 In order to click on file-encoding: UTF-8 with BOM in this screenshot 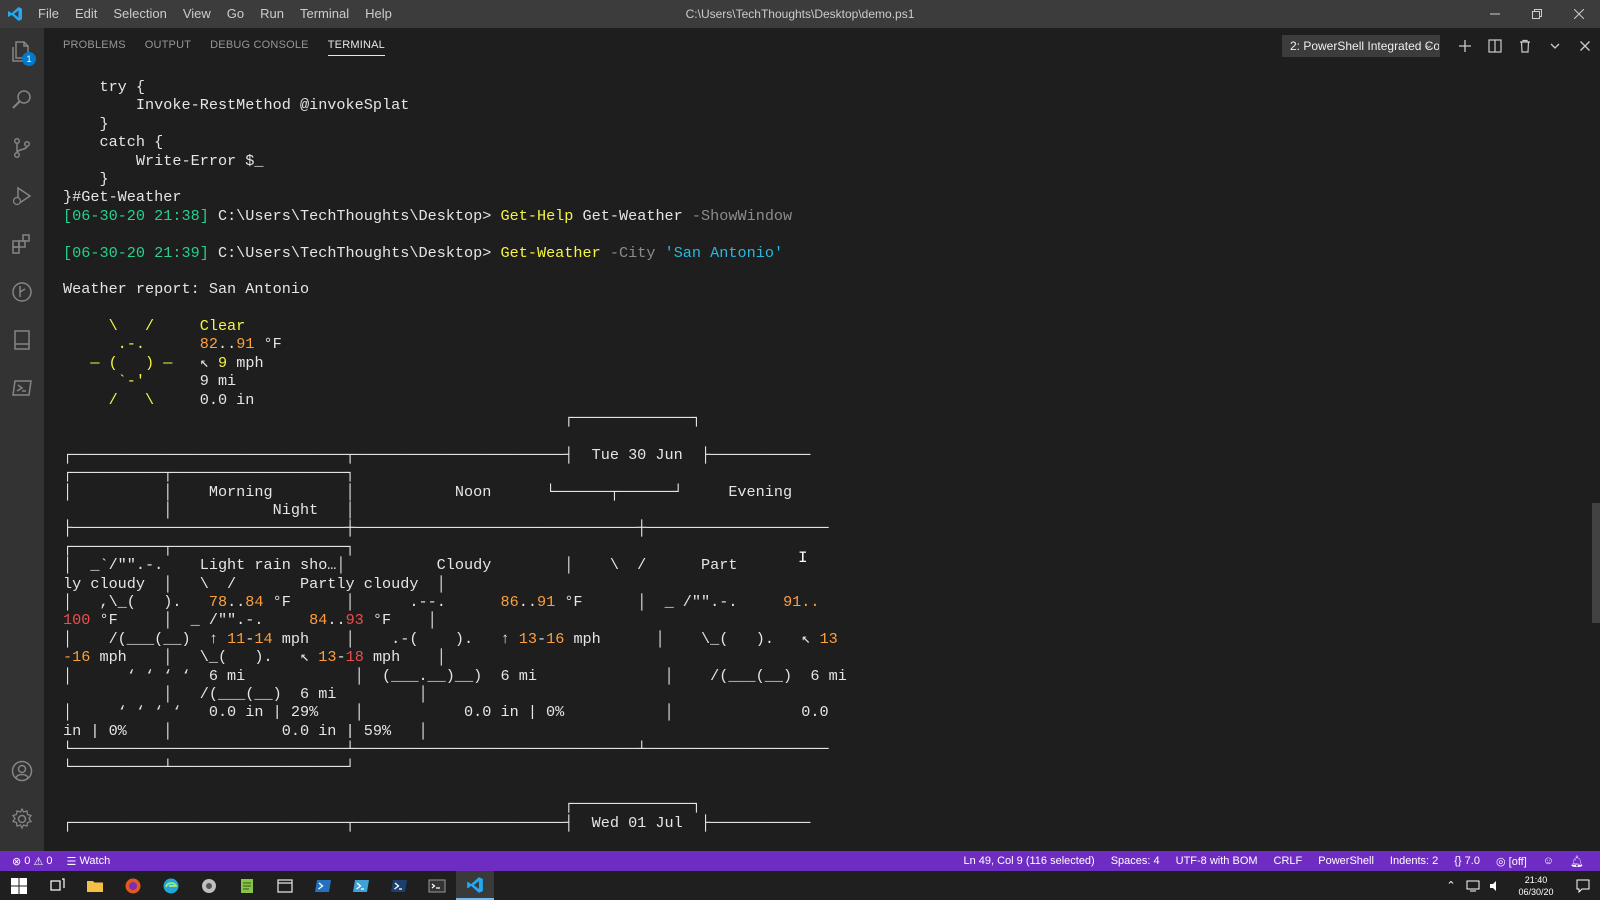, I will do `click(1217, 861)`.